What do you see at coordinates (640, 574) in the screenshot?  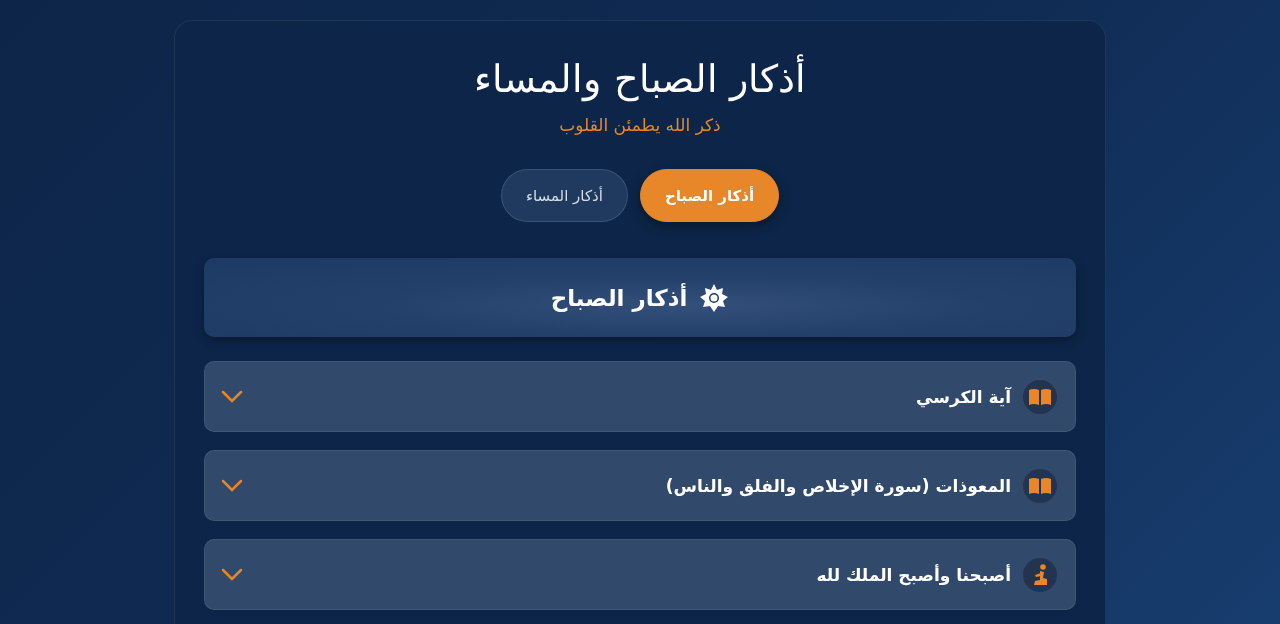 I see `accordion-item: أصبحنا وأصبح الملك لله` at bounding box center [640, 574].